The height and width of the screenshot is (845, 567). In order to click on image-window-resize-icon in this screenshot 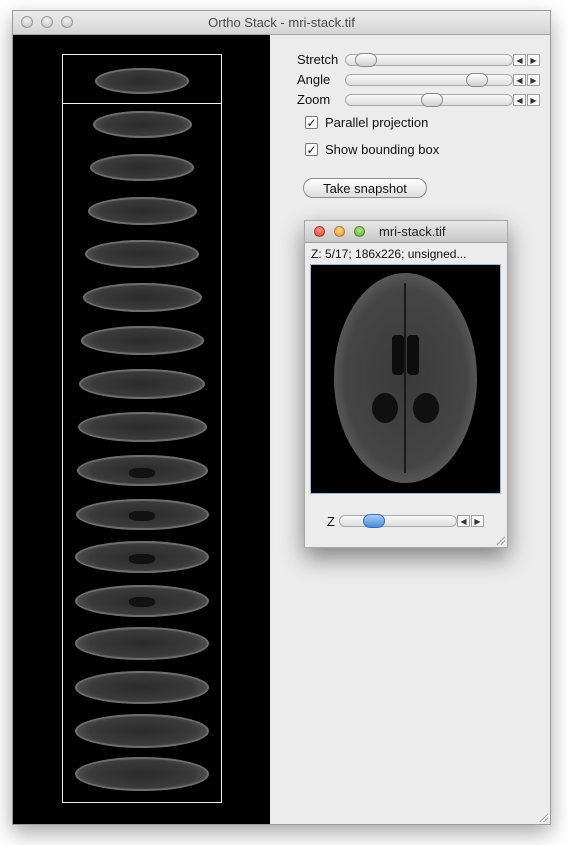, I will do `click(500, 540)`.